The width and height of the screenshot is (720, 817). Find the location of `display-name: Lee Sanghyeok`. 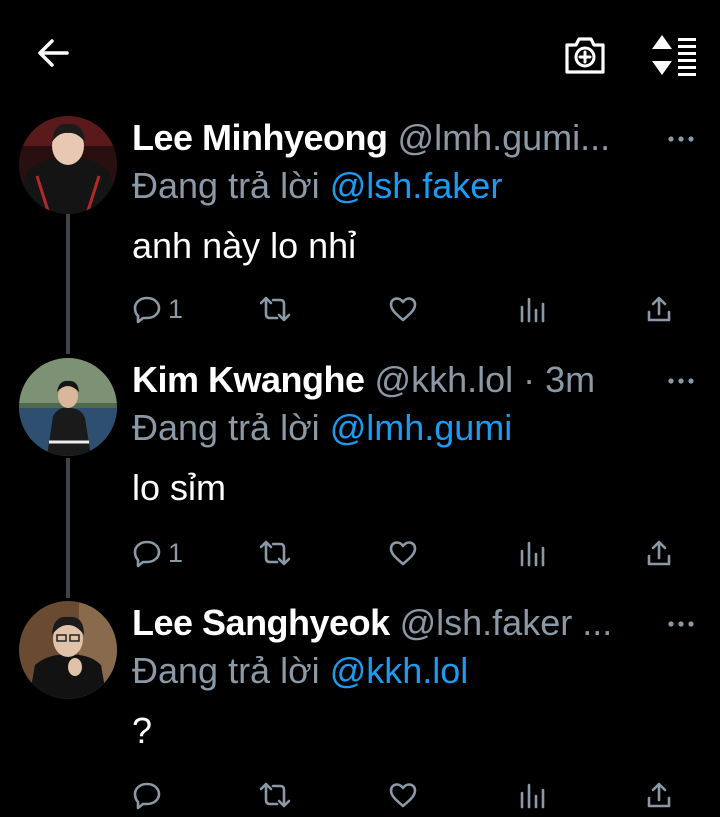

display-name: Lee Sanghyeok is located at coordinates (261, 622).